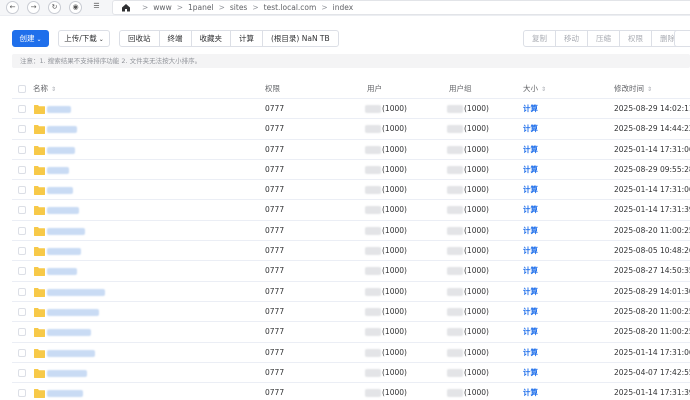  What do you see at coordinates (247, 38) in the screenshot?
I see `calculate-button: 计算` at bounding box center [247, 38].